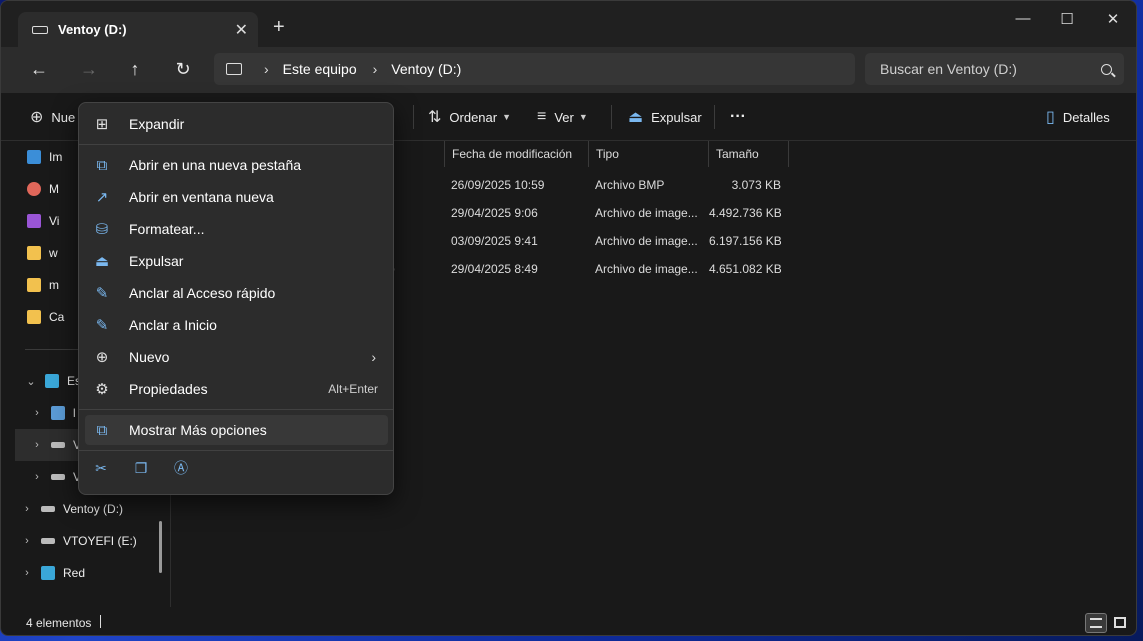 This screenshot has height=641, width=1143. Describe the element at coordinates (59, 623) in the screenshot. I see `item-count: 4 elementos` at that location.